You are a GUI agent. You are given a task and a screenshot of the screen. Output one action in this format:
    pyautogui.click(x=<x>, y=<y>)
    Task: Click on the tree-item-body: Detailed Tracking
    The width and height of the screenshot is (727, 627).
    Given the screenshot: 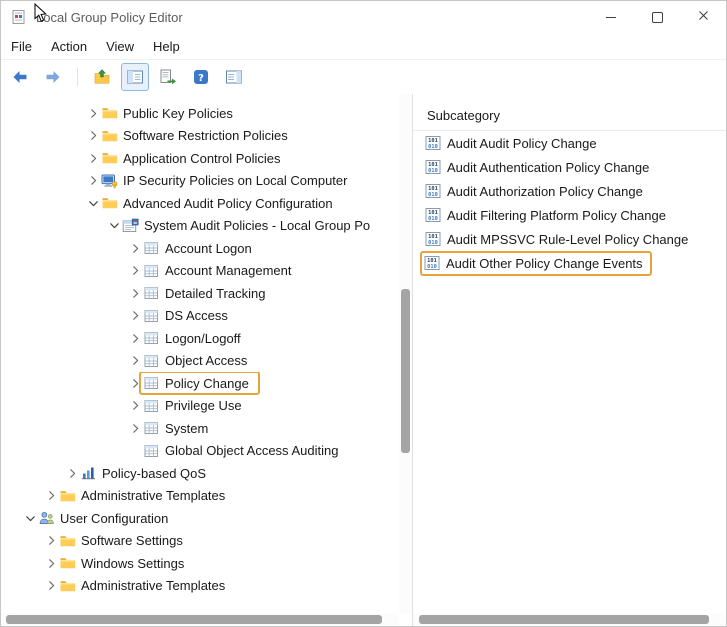 What is the action you would take?
    pyautogui.click(x=204, y=293)
    